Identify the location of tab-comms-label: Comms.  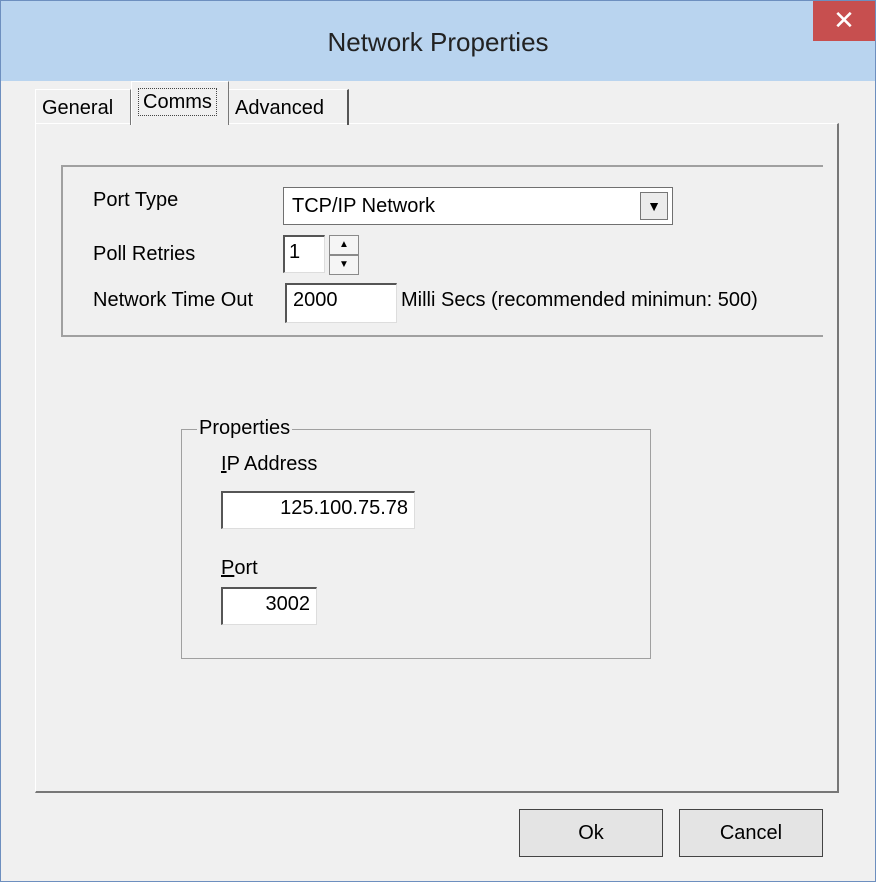
(177, 102).